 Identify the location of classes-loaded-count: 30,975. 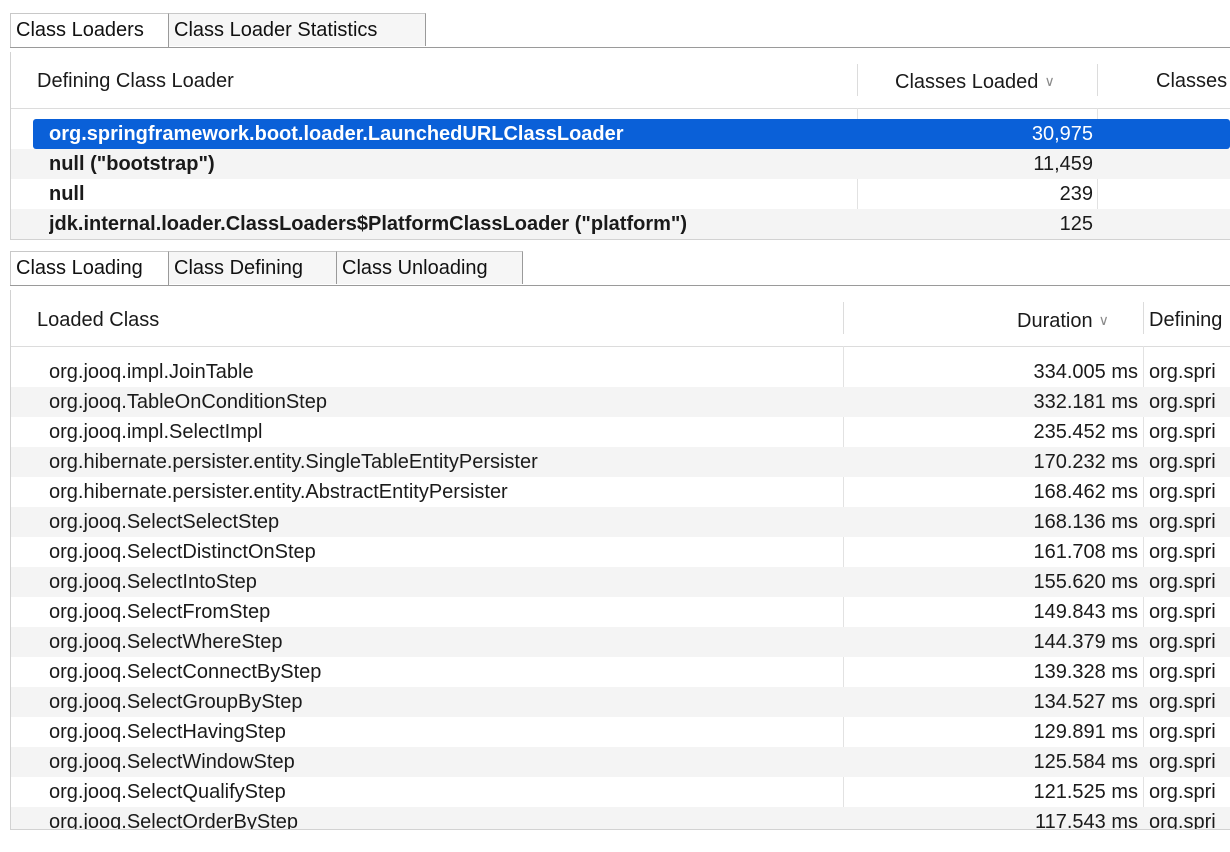
(1062, 134).